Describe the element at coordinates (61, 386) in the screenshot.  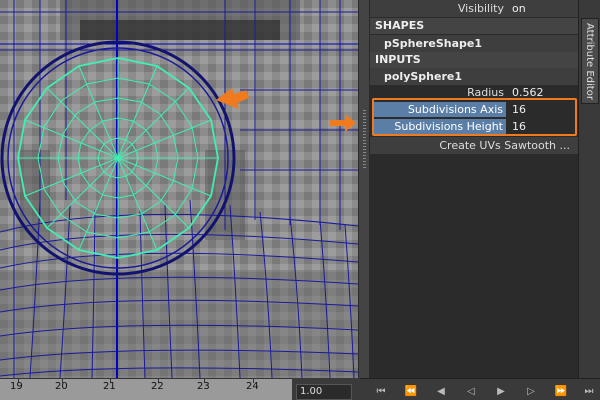
I see `tick-label: 20` at that location.